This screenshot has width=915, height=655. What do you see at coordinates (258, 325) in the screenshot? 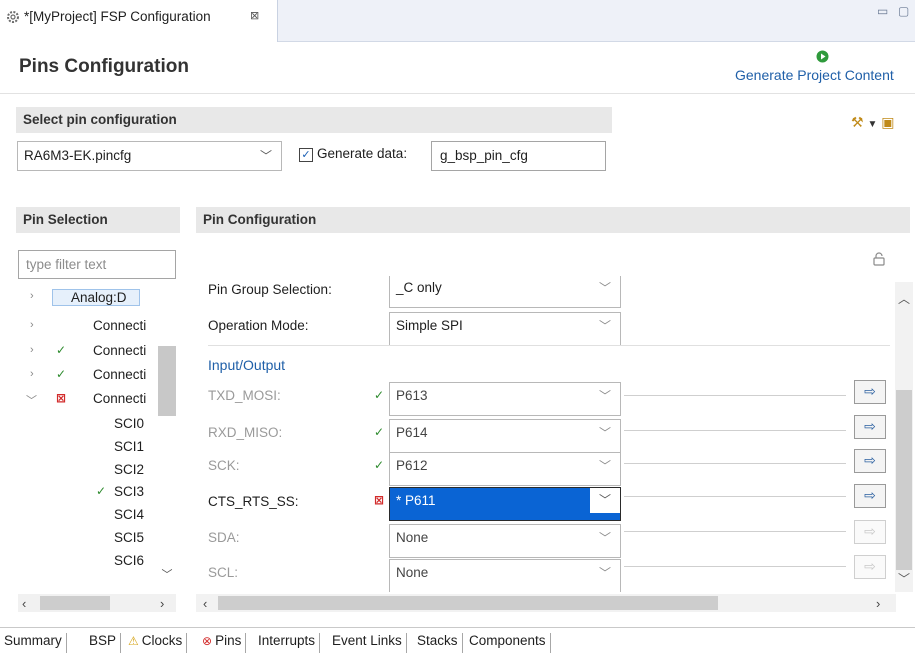
I see `operation-mode-label: Operation Mode:` at bounding box center [258, 325].